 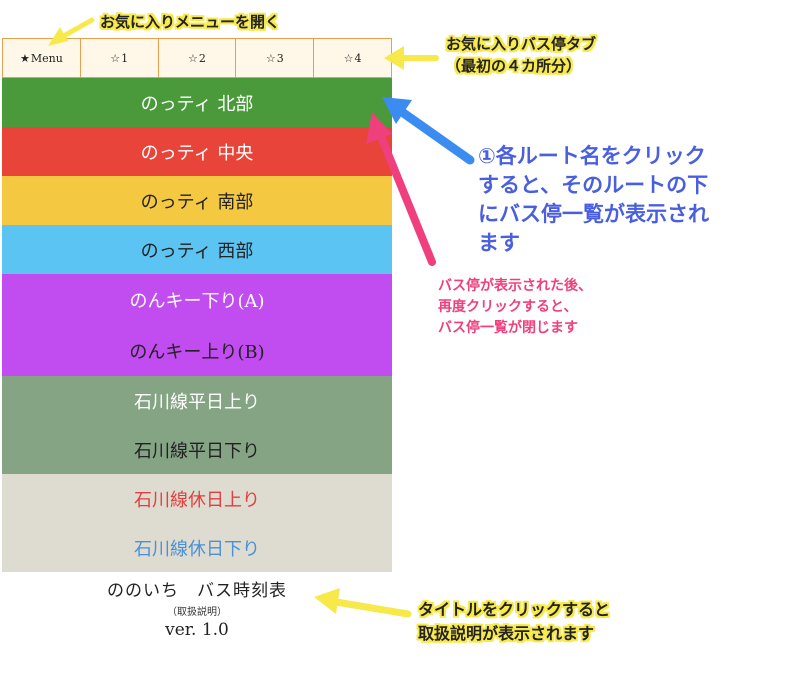 I want to click on annotation-tabs: お気に入りバス停タブ （最初の４カ所分）, so click(x=521, y=55).